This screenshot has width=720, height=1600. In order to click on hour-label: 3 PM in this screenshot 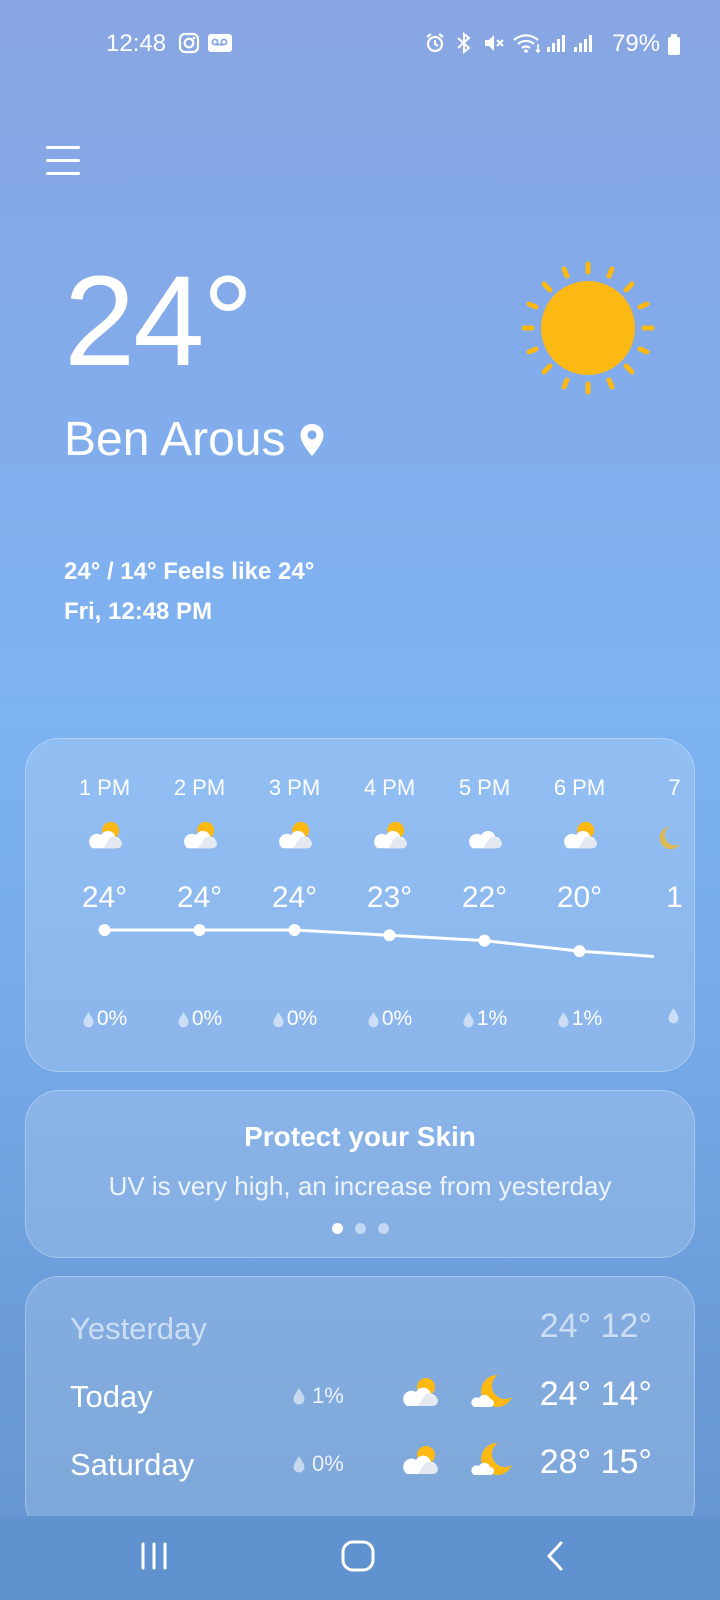, I will do `click(294, 787)`.